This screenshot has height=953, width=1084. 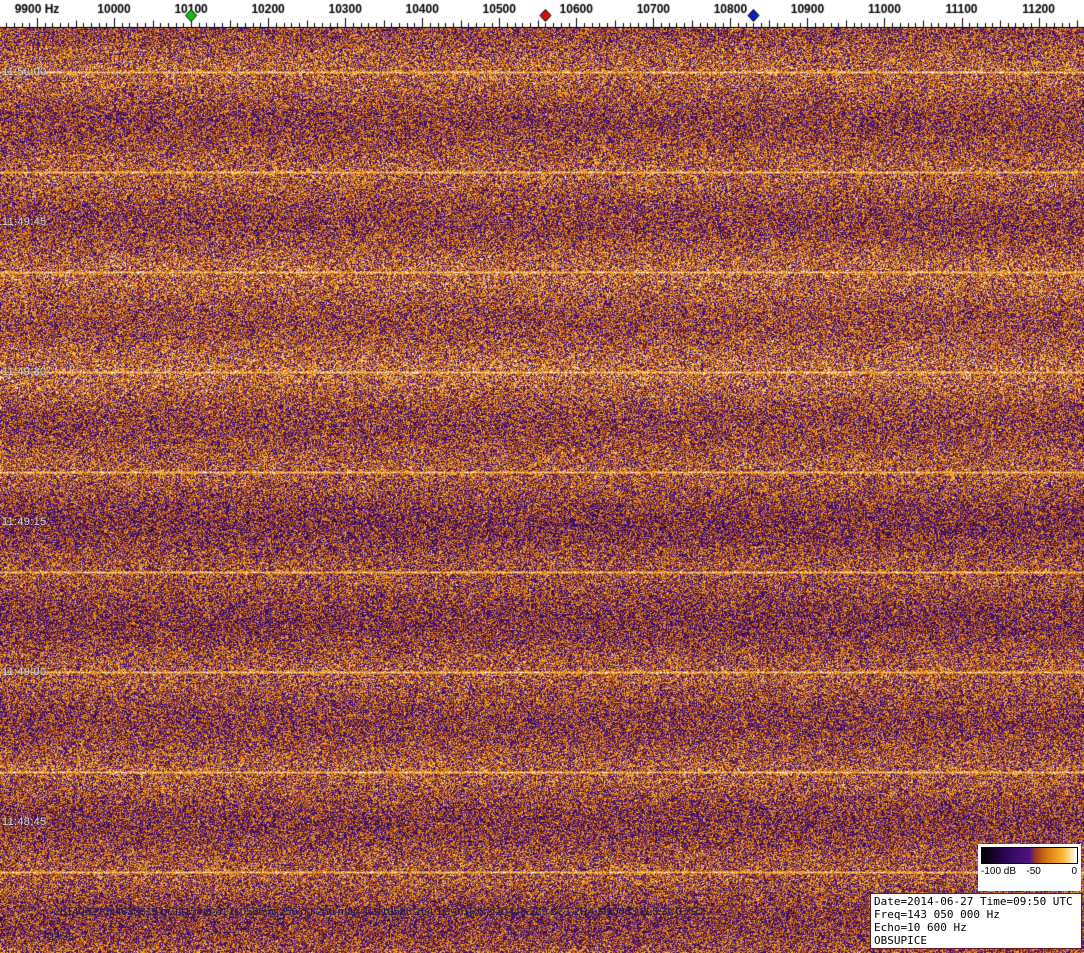 What do you see at coordinates (973, 901) in the screenshot?
I see `info-date-line: Date=2014-06-27 Time=09:50 UTC` at bounding box center [973, 901].